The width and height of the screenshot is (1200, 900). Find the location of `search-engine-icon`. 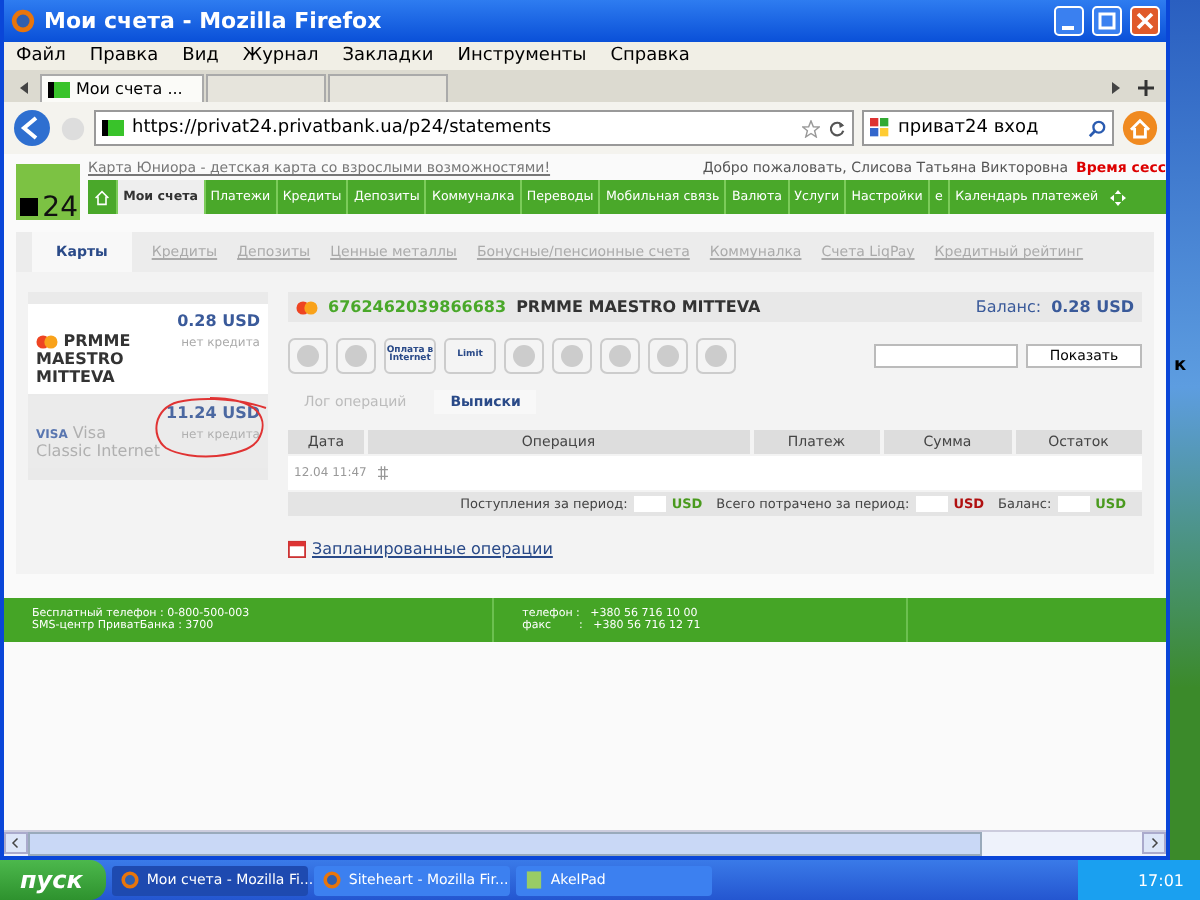

search-engine-icon is located at coordinates (880, 128).